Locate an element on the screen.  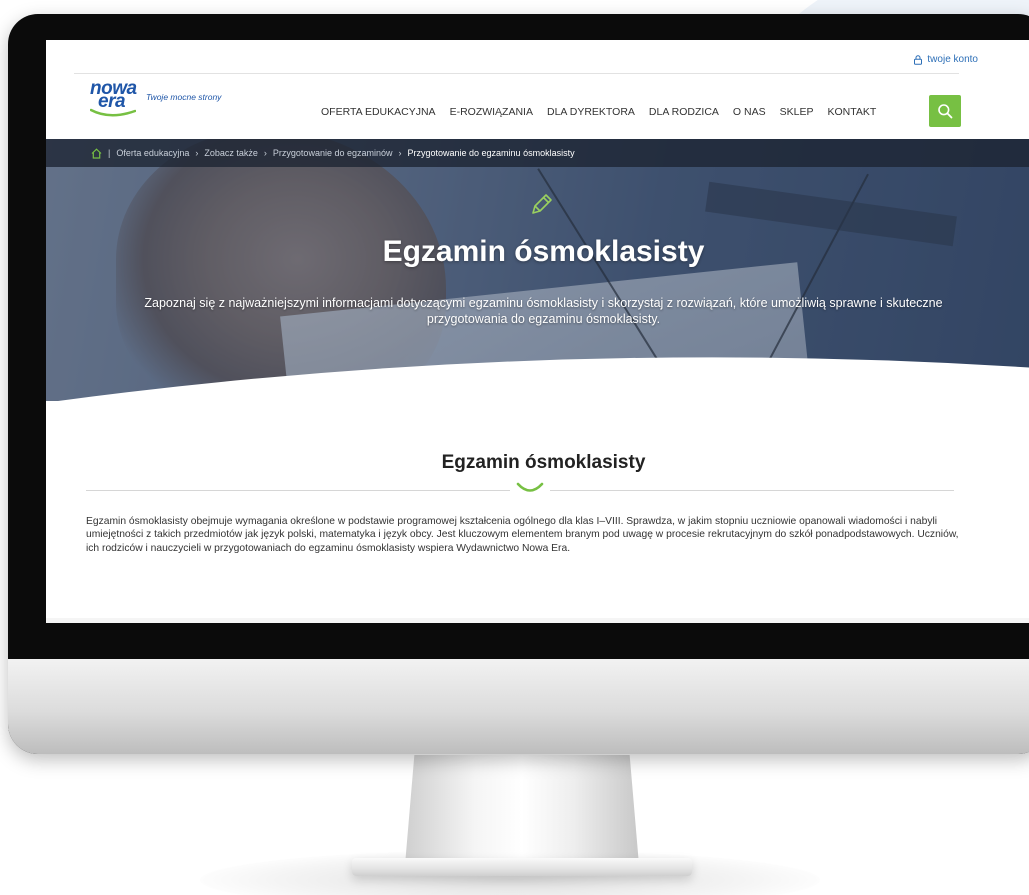
account-label: twoje konto is located at coordinates (952, 59).